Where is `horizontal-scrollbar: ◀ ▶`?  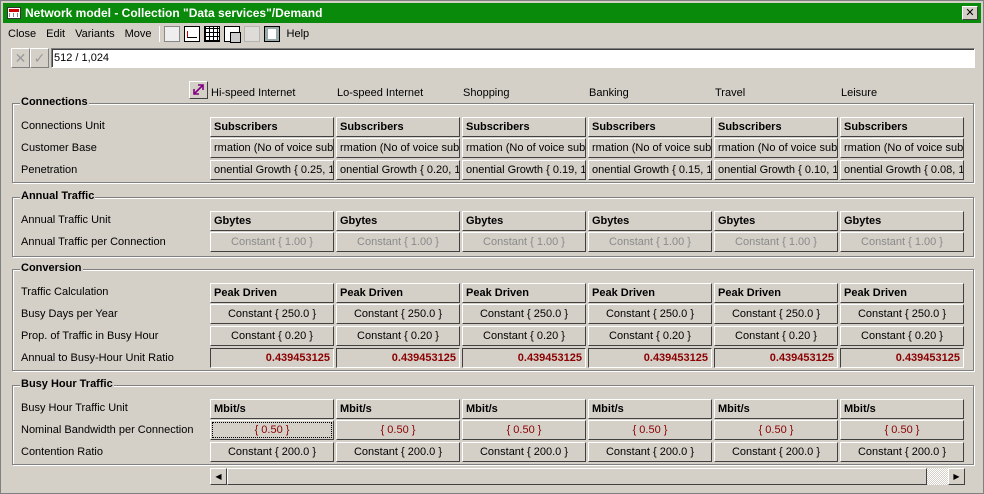
horizontal-scrollbar: ◀ ▶ is located at coordinates (587, 476).